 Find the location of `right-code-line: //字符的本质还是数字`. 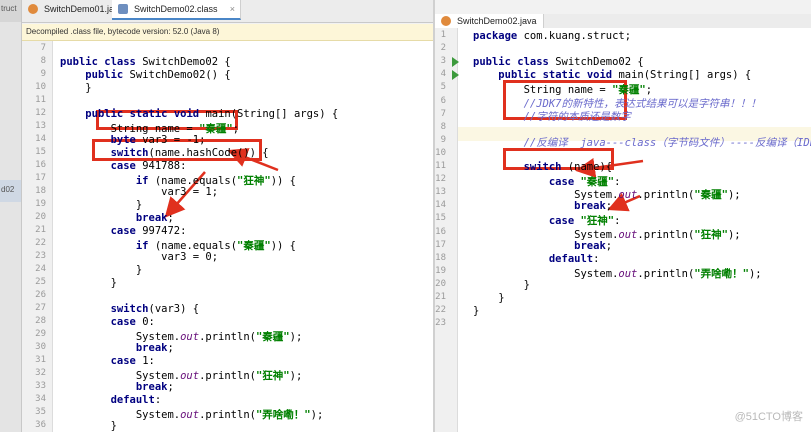

right-code-line: //字符的本质还是数字 is located at coordinates (552, 116).